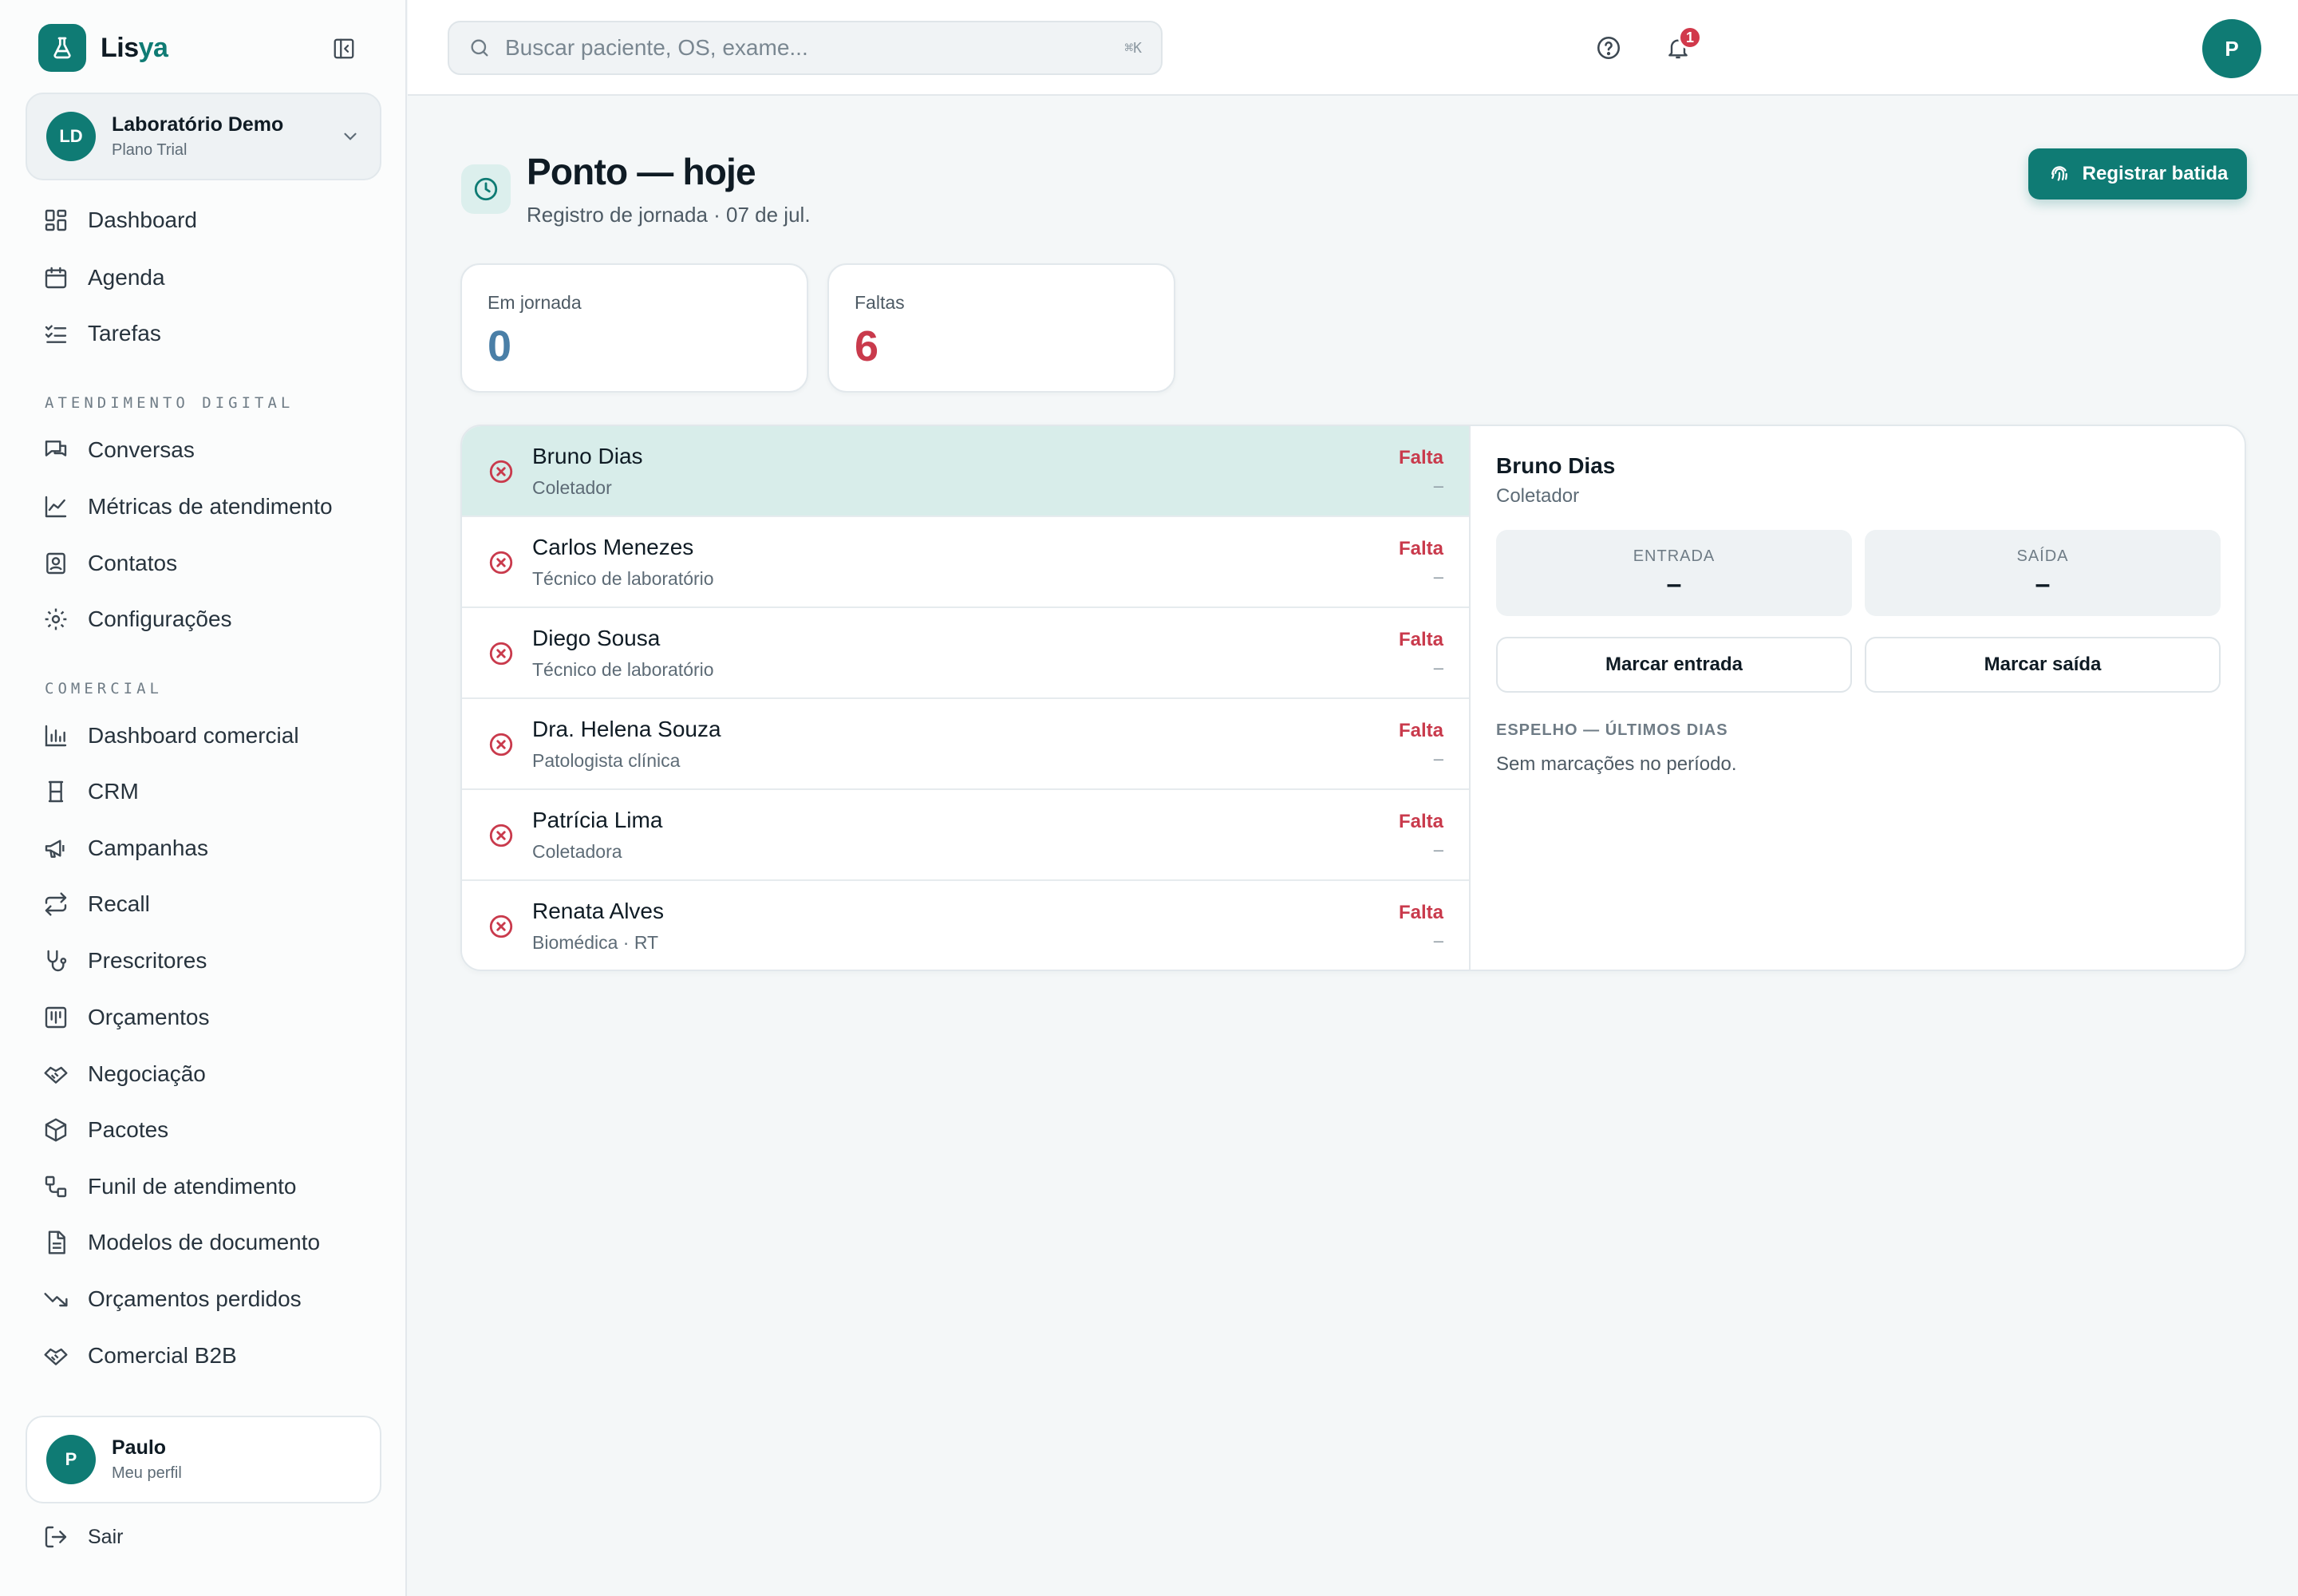 This screenshot has height=1596, width=2298. I want to click on profile-card: P Paulo Meu perfil, so click(204, 1459).